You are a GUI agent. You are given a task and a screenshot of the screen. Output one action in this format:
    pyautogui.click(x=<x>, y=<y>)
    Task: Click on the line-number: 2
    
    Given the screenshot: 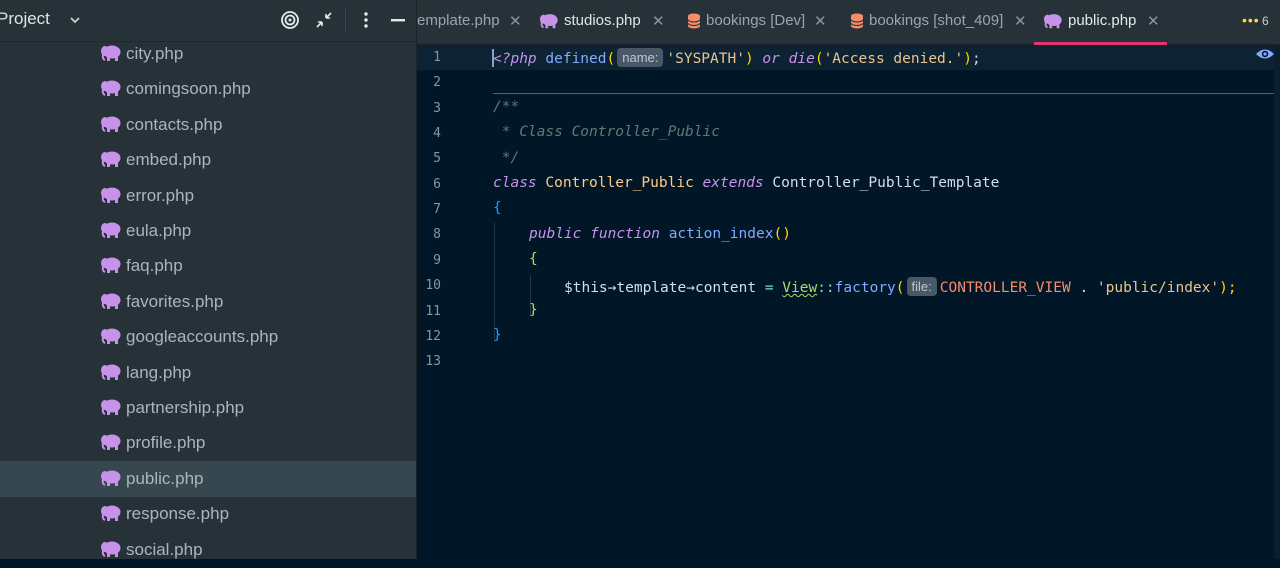 What is the action you would take?
    pyautogui.click(x=437, y=83)
    